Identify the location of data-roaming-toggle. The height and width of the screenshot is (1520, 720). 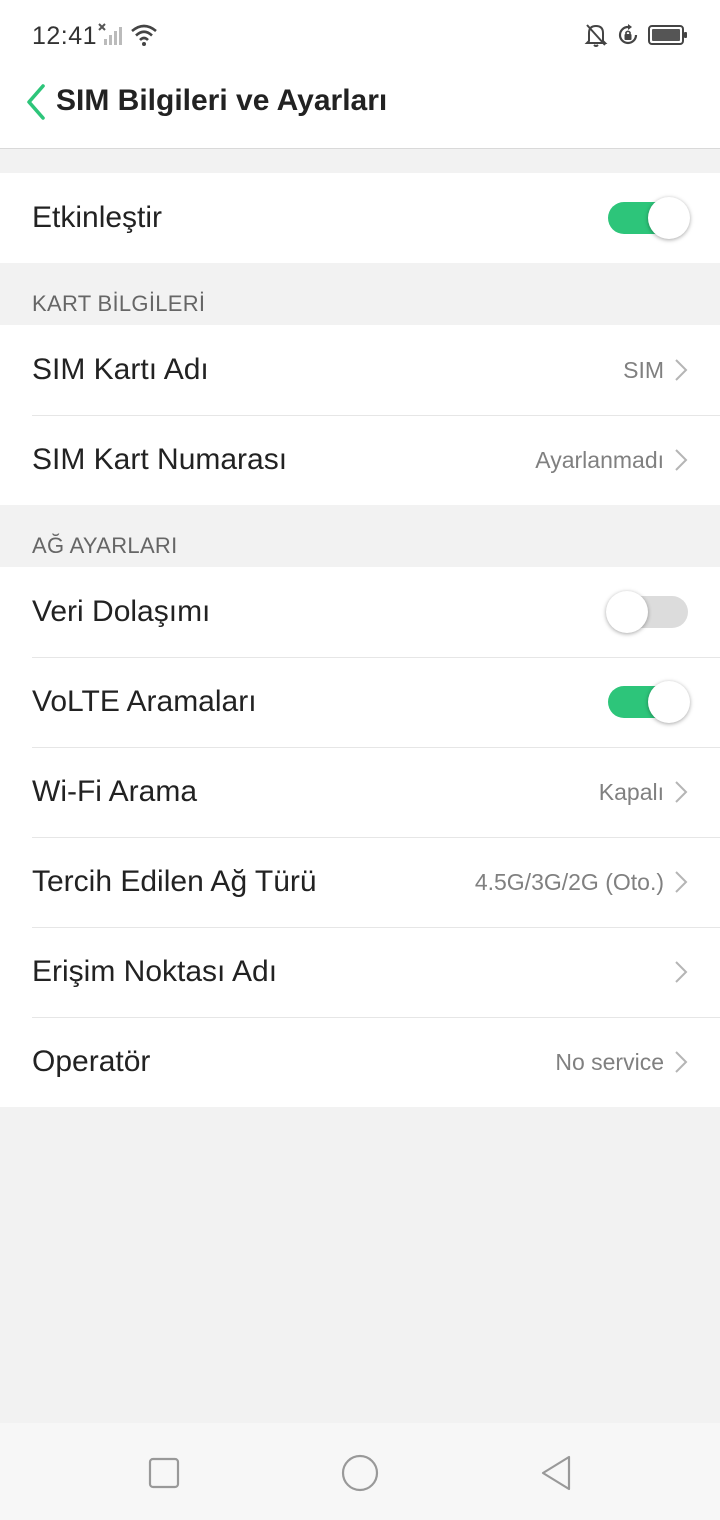
(647, 612).